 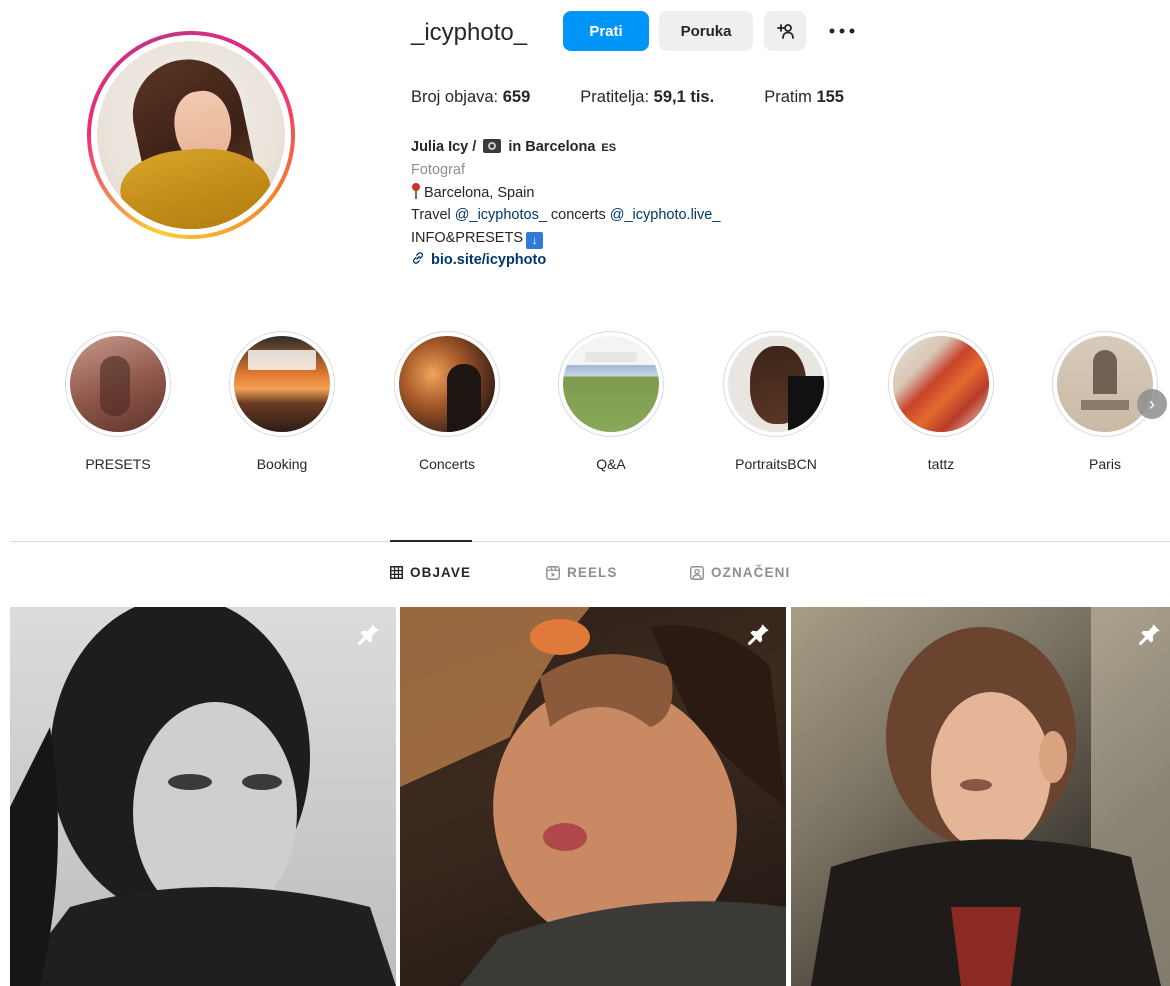 What do you see at coordinates (455, 97) in the screenshot?
I see `posts-label: Broj objava:` at bounding box center [455, 97].